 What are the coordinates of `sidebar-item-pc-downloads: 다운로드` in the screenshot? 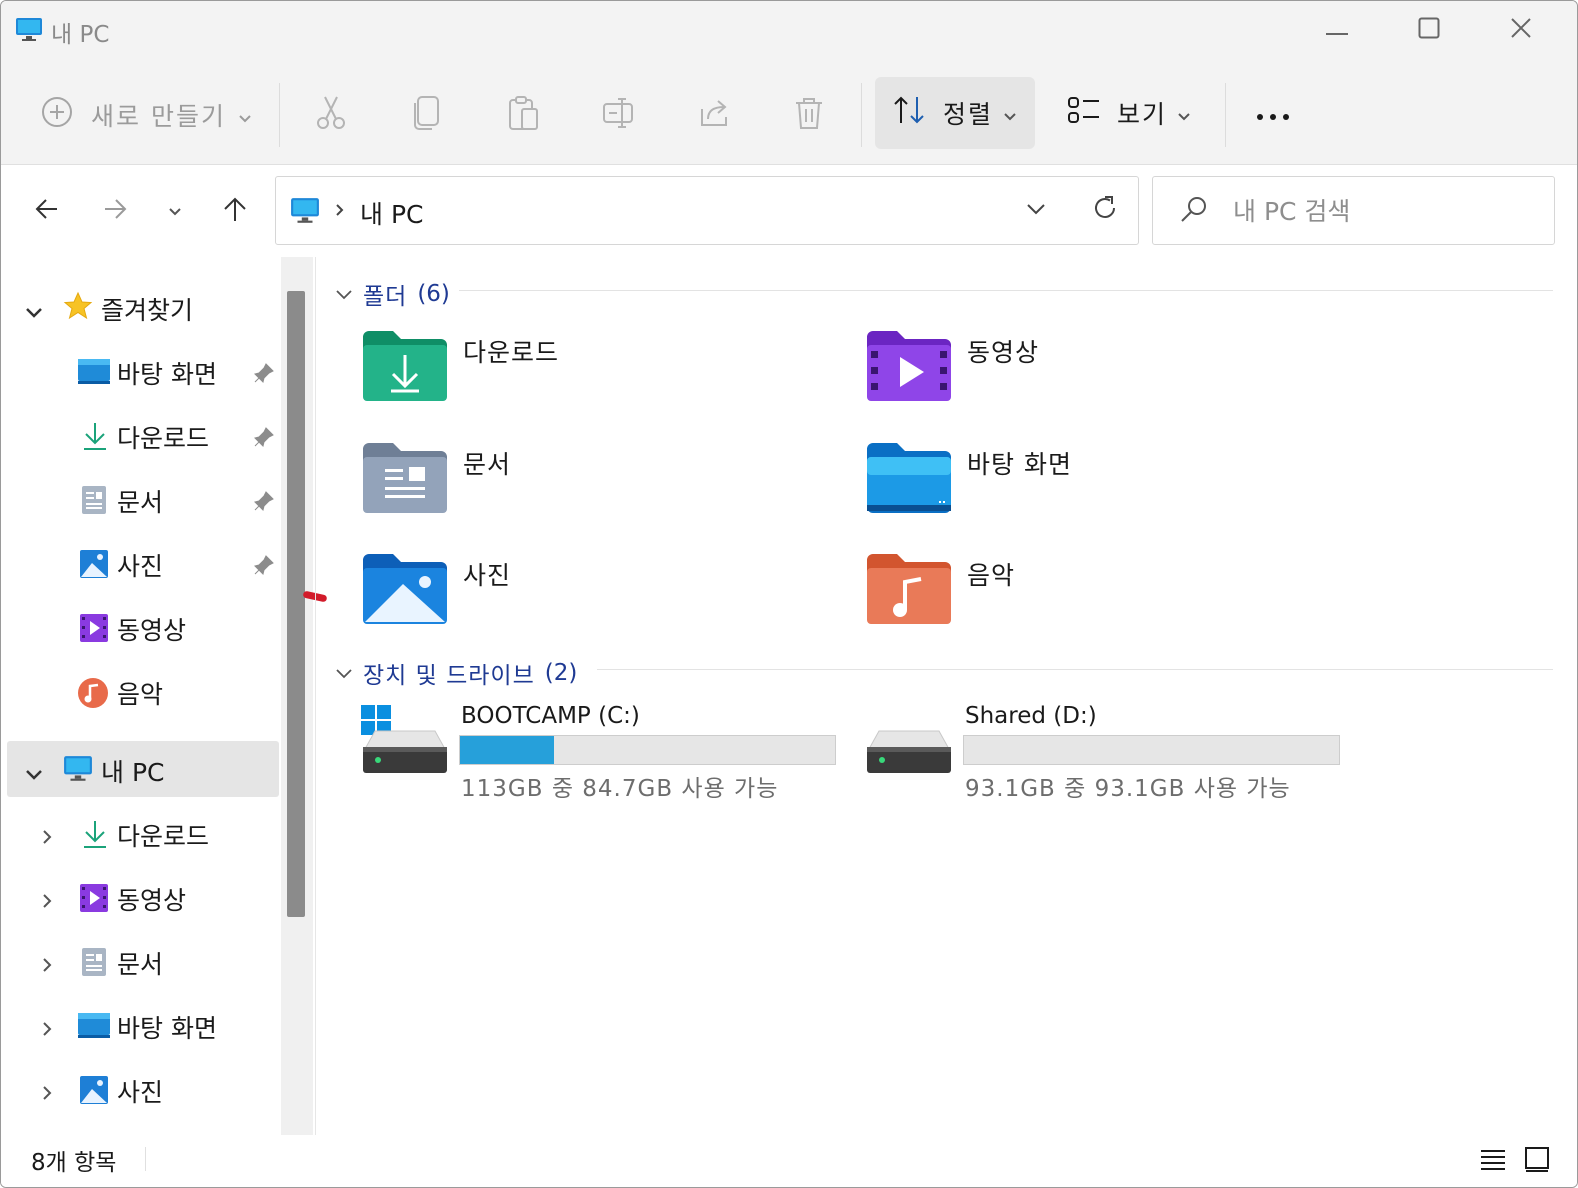 It's located at (143, 833).